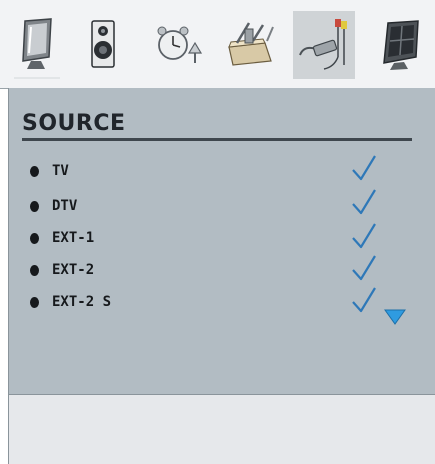  I want to click on source-item-label: EXT-2 S, so click(82, 302).